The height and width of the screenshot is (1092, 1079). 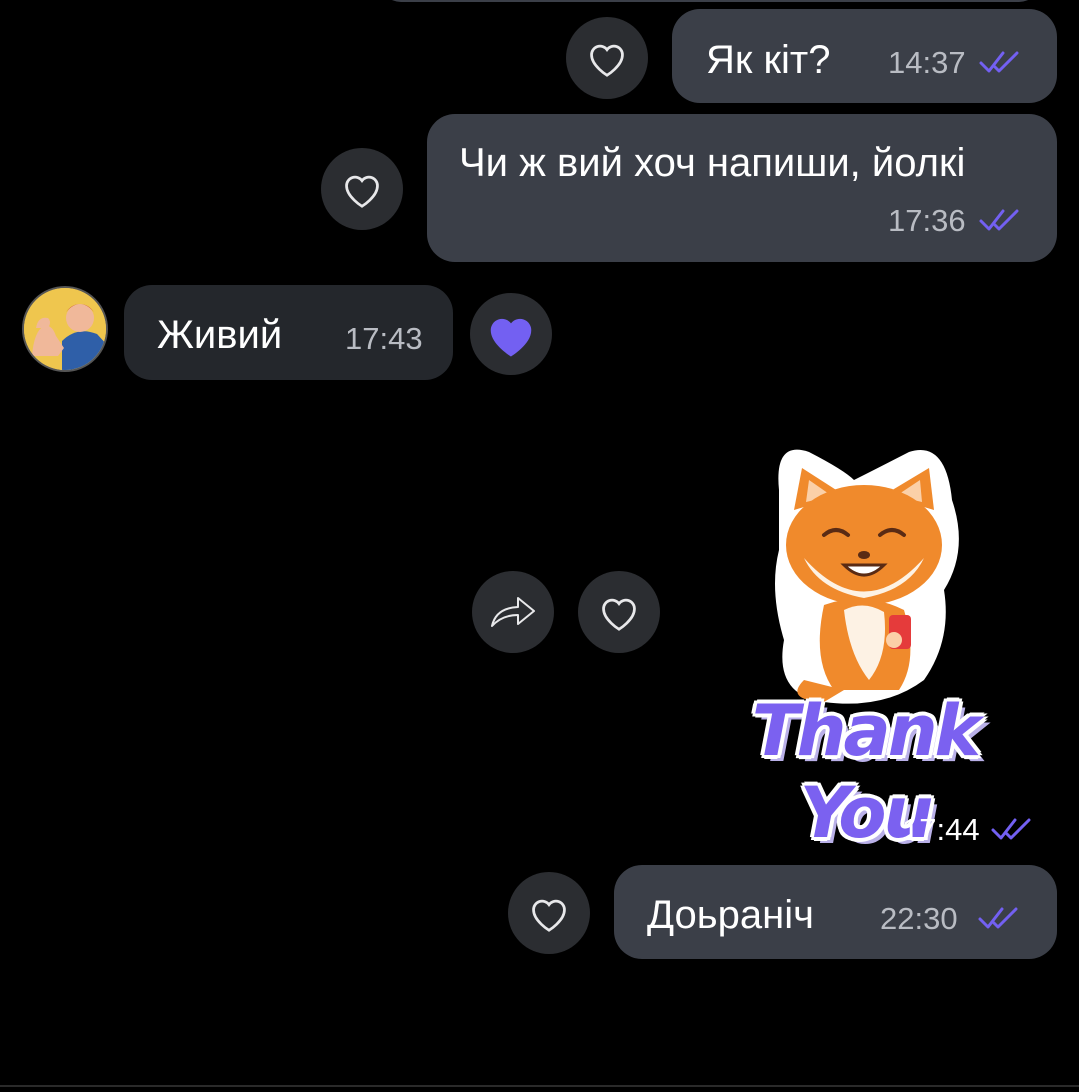 I want to click on liked-button, so click(x=511, y=334).